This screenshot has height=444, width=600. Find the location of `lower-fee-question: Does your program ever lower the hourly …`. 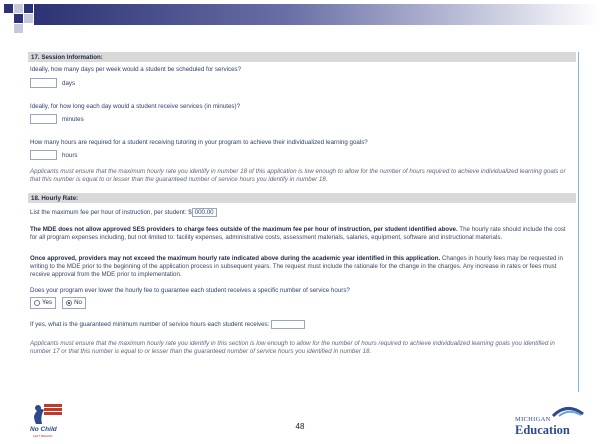

lower-fee-question: Does your program ever lower the hourly … is located at coordinates (190, 290).